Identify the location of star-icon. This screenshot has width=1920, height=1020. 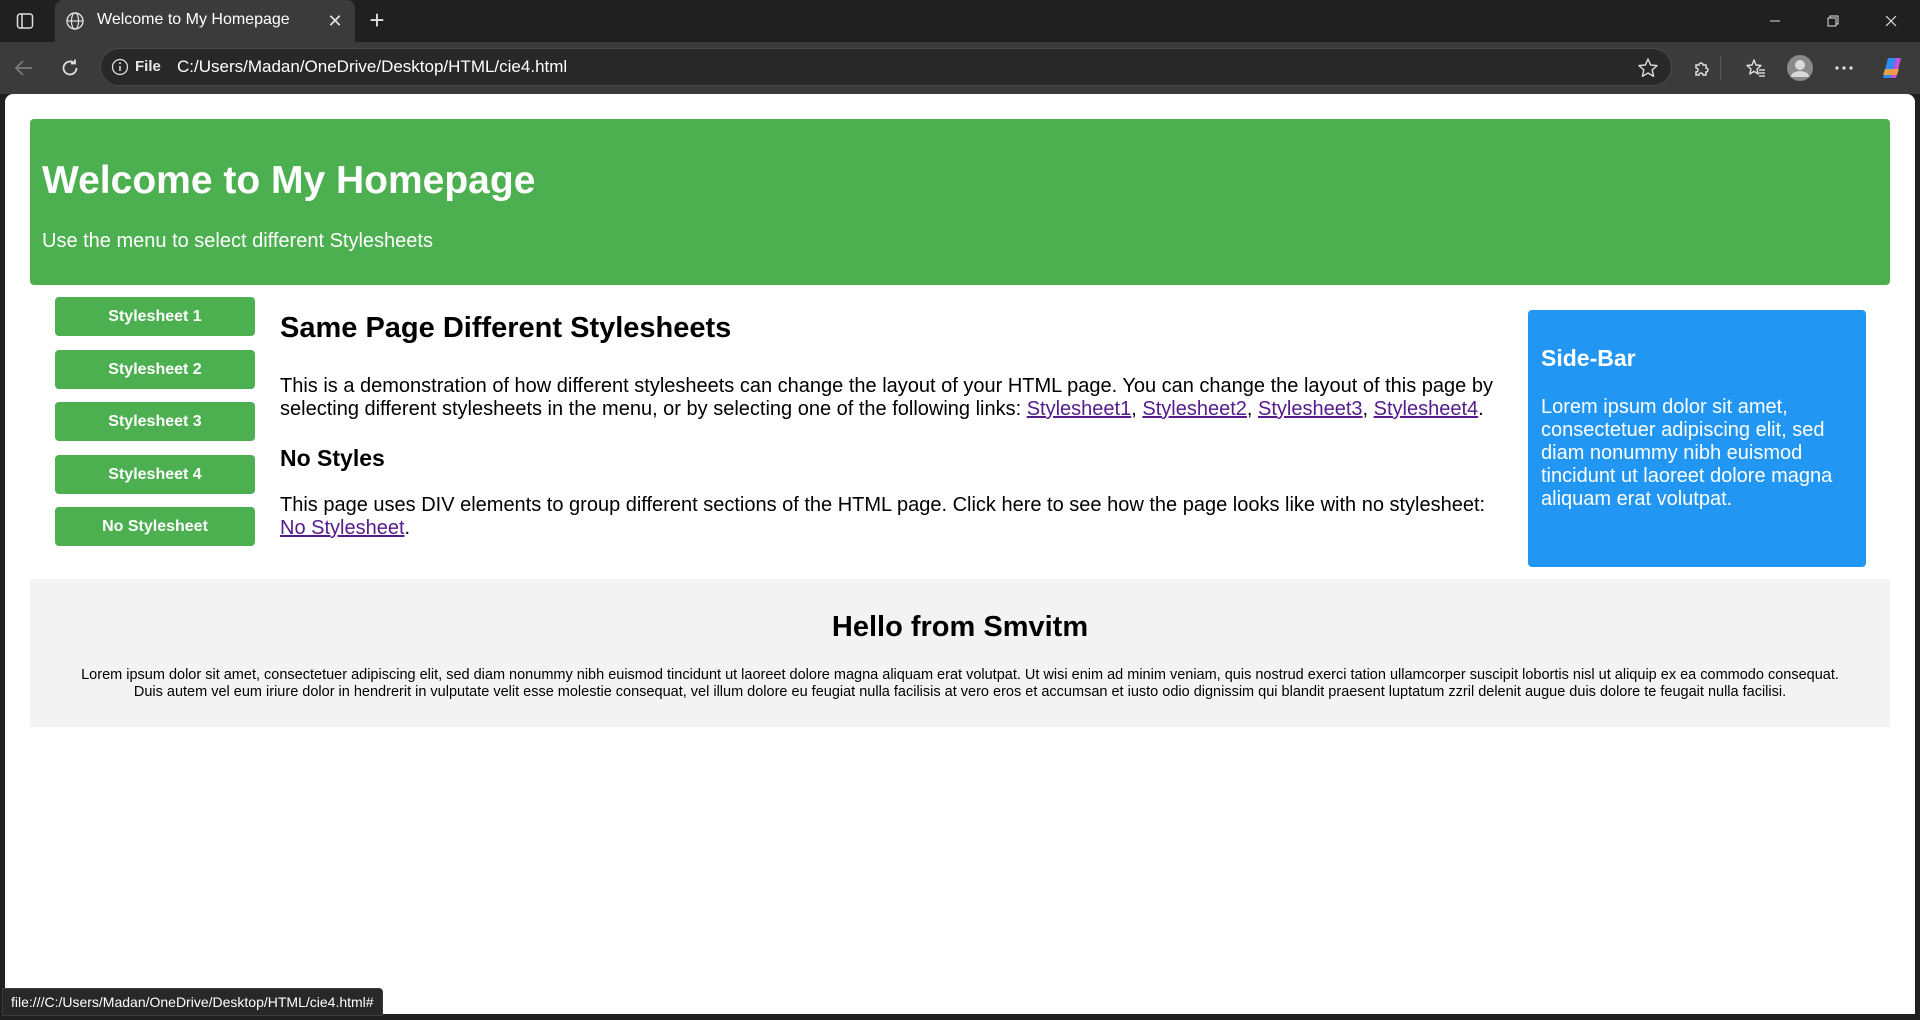
(1648, 68).